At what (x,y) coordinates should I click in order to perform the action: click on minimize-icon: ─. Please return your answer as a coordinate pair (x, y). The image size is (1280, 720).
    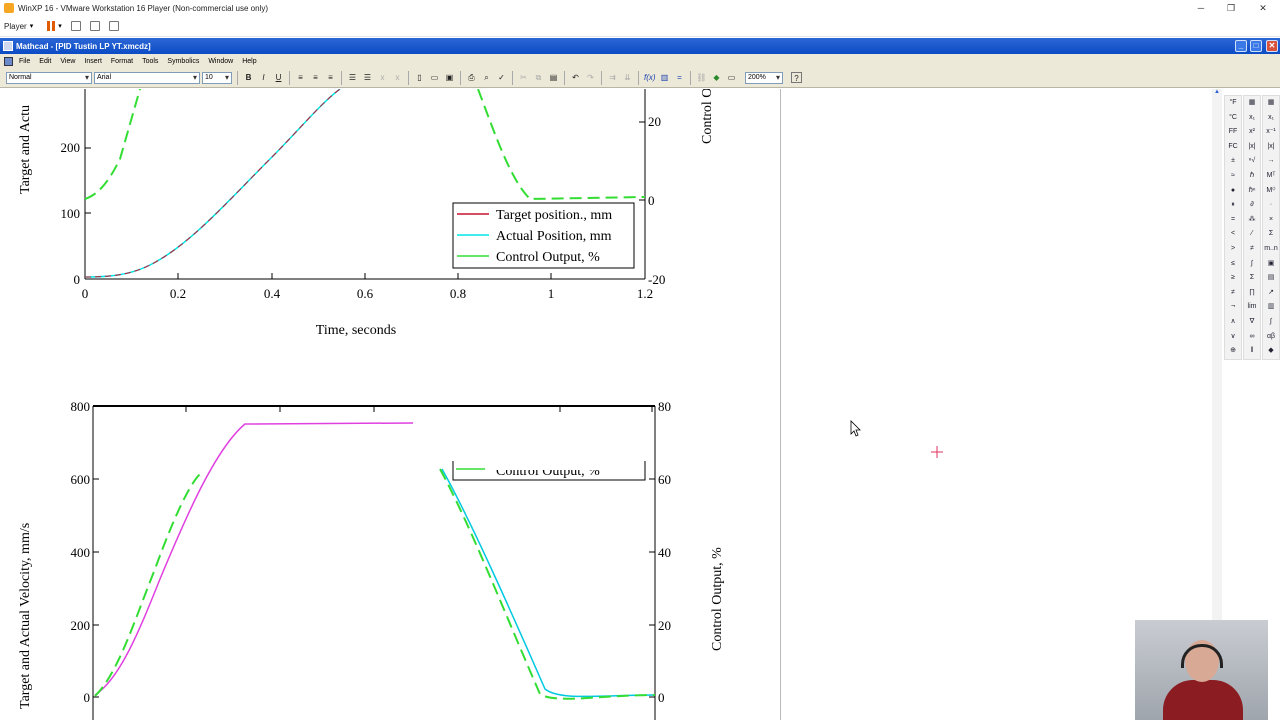
    Looking at the image, I should click on (1201, 8).